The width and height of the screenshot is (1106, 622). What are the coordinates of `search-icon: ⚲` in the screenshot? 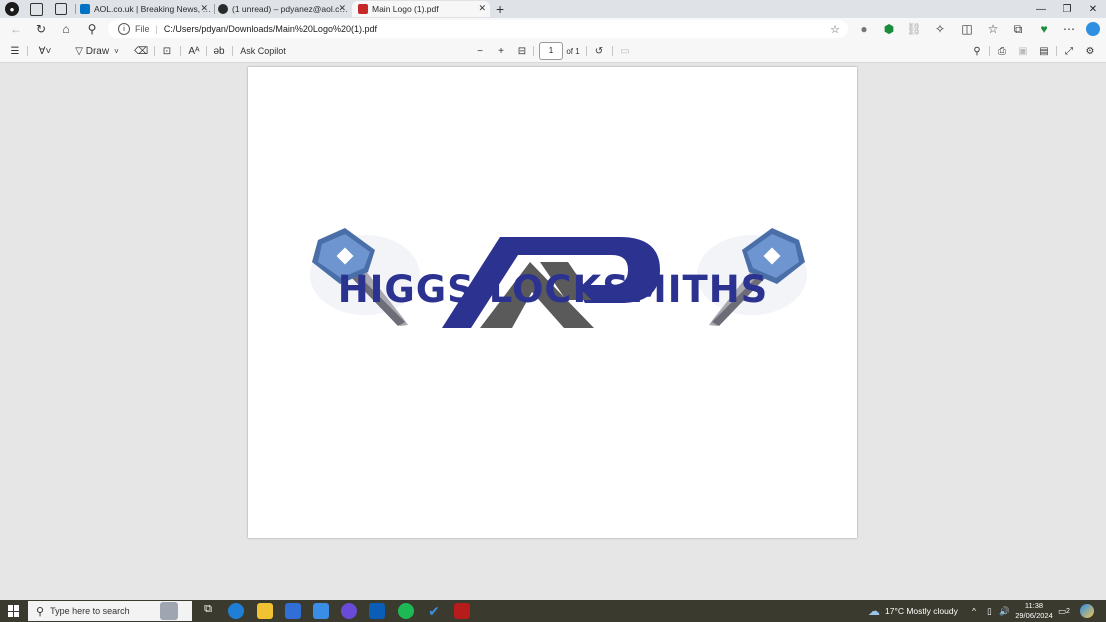 It's located at (40, 611).